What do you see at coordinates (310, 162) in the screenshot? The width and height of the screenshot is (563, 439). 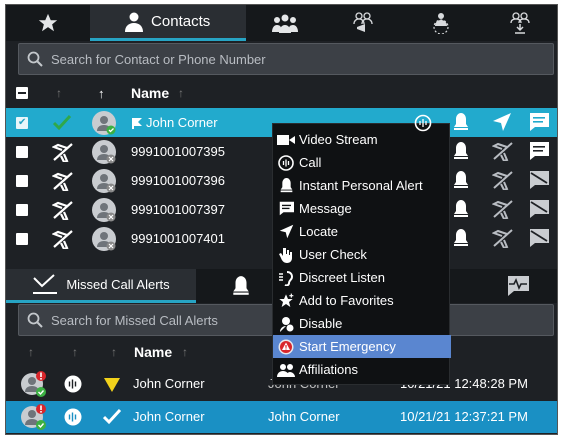 I see `menu-item-label: Call` at bounding box center [310, 162].